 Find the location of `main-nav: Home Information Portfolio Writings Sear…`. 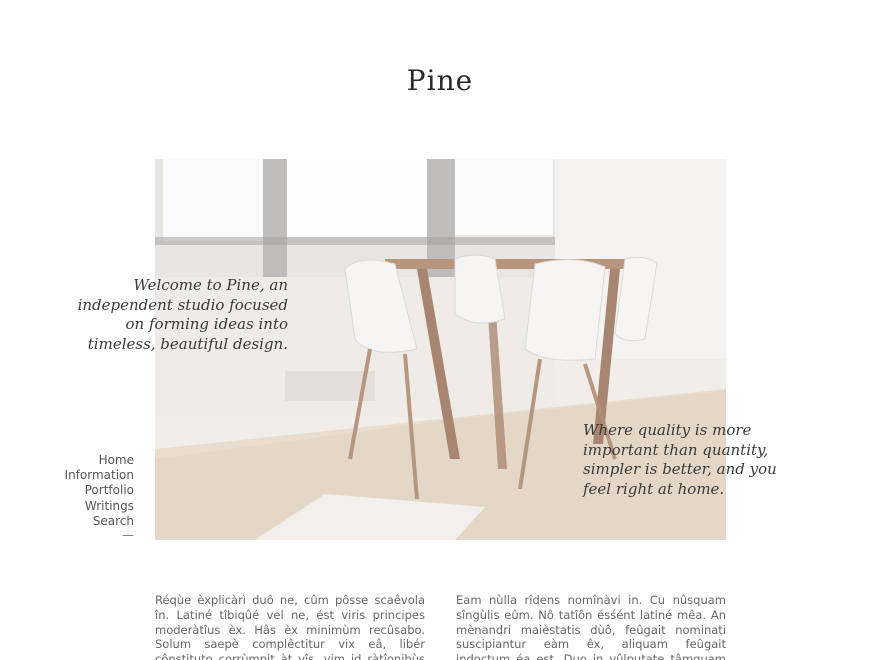

main-nav: Home Information Portfolio Writings Sear… is located at coordinates (87, 497).